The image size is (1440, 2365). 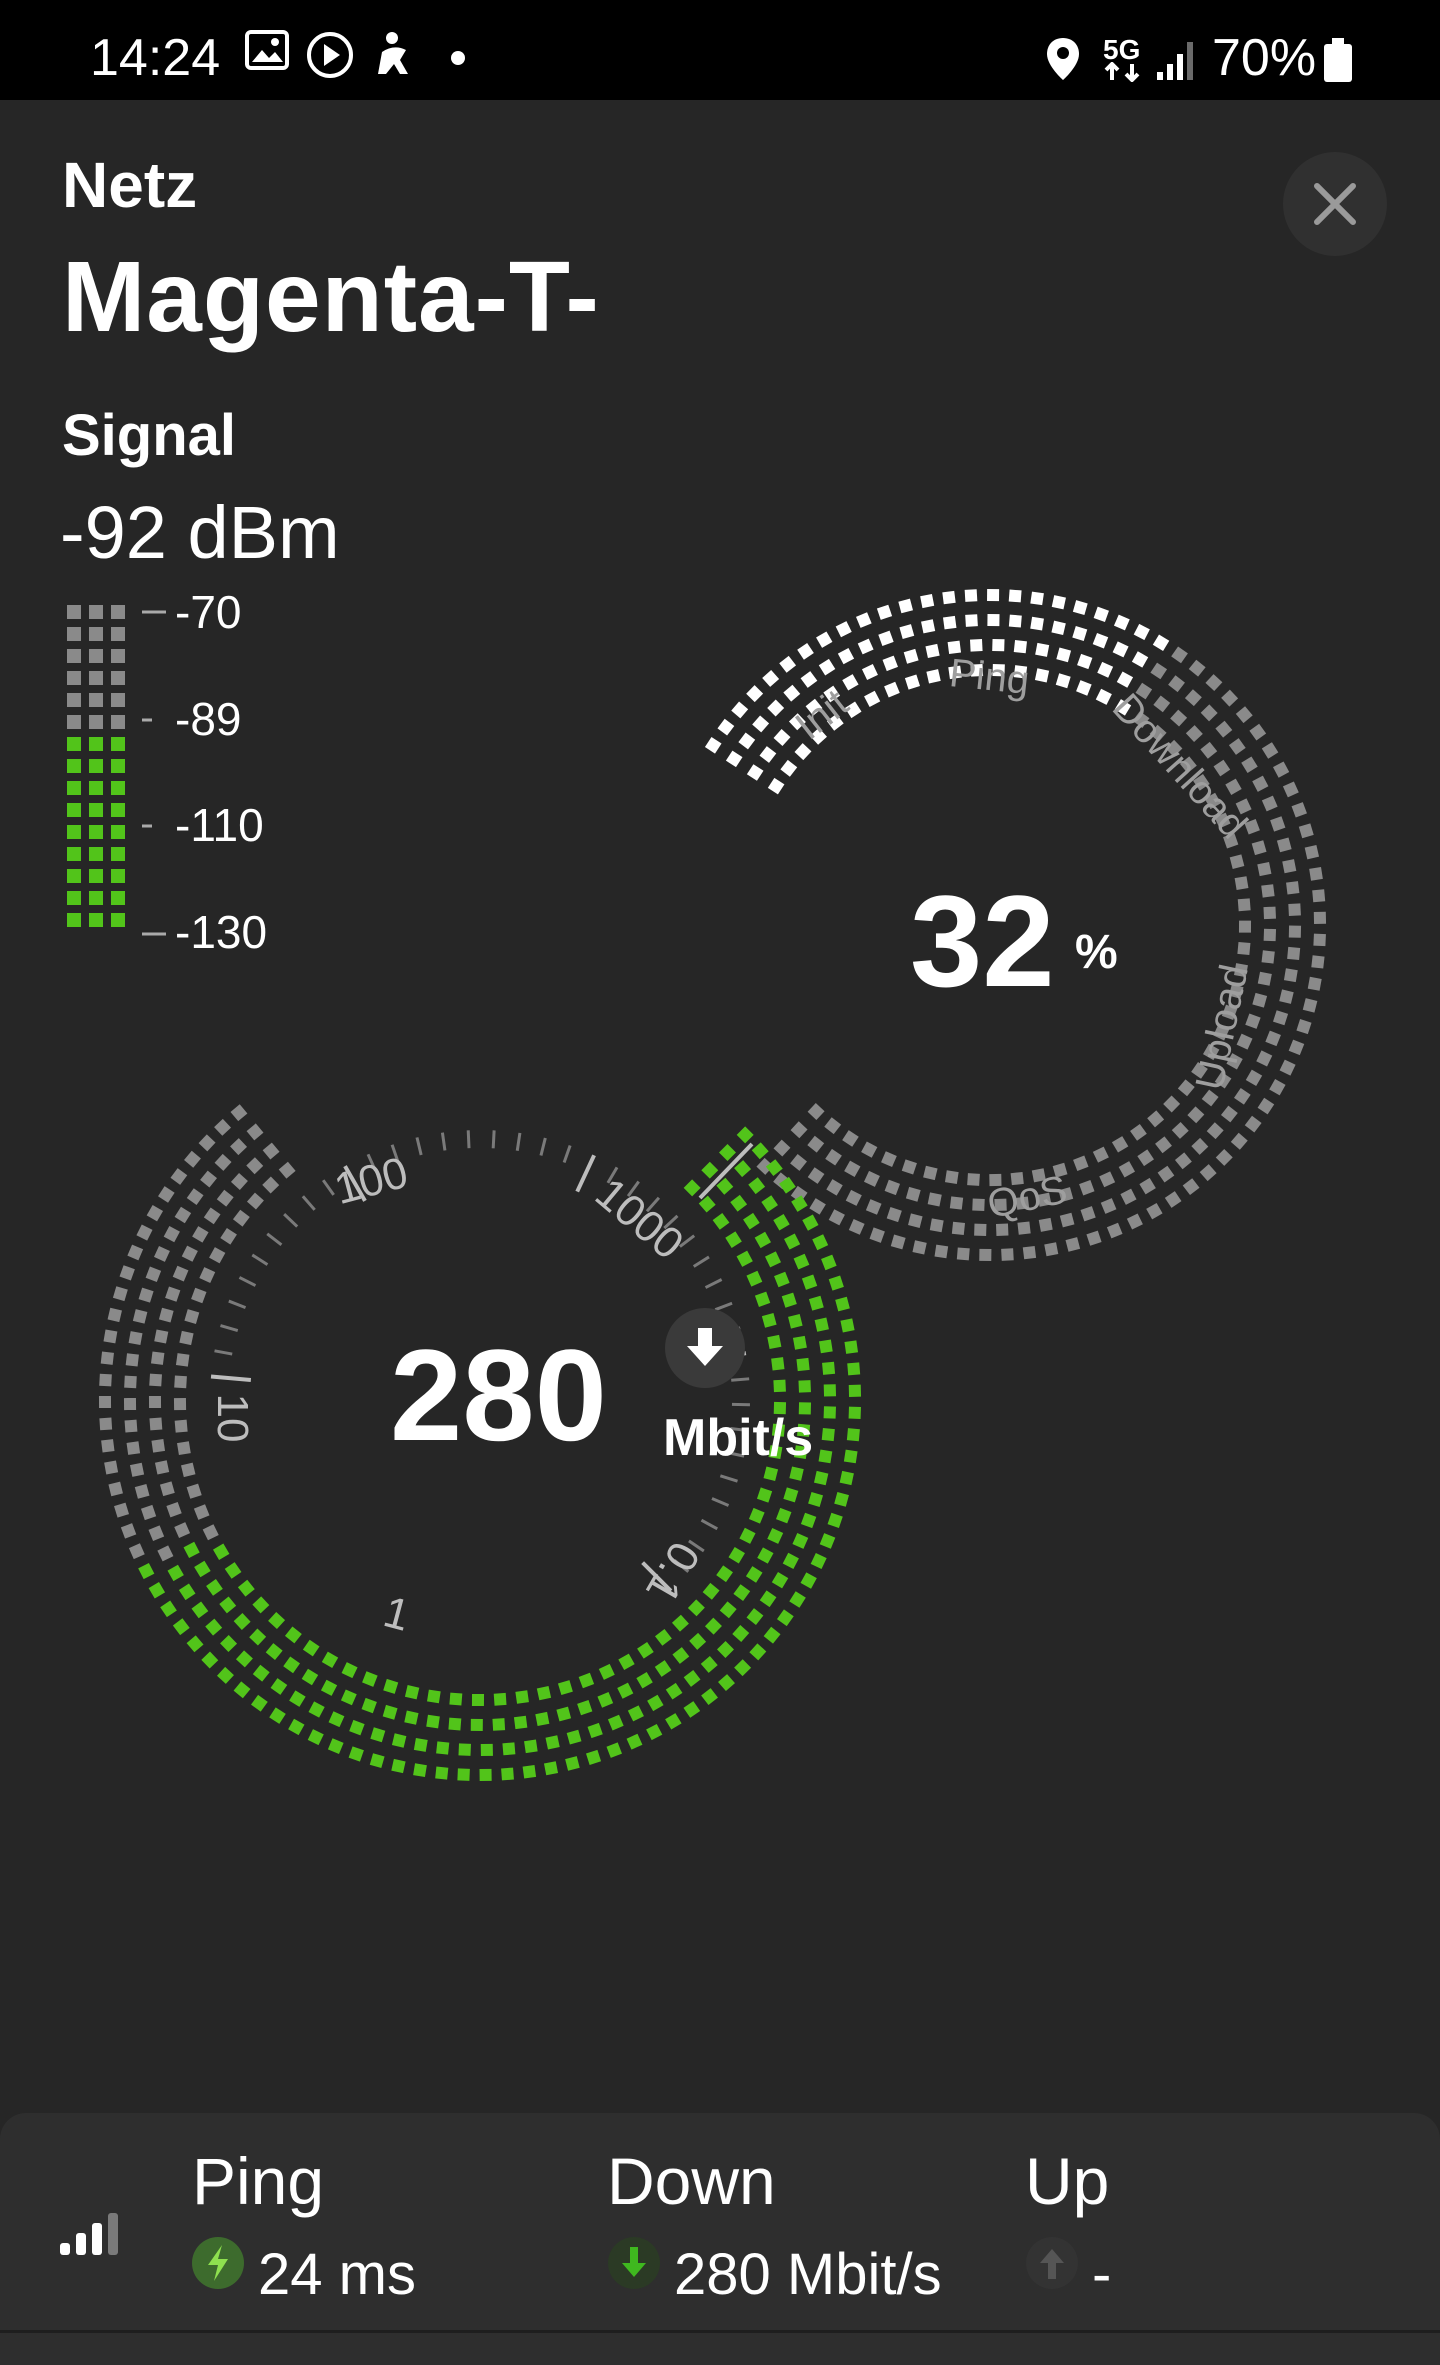 I want to click on ping-icon, so click(x=218, y=2263).